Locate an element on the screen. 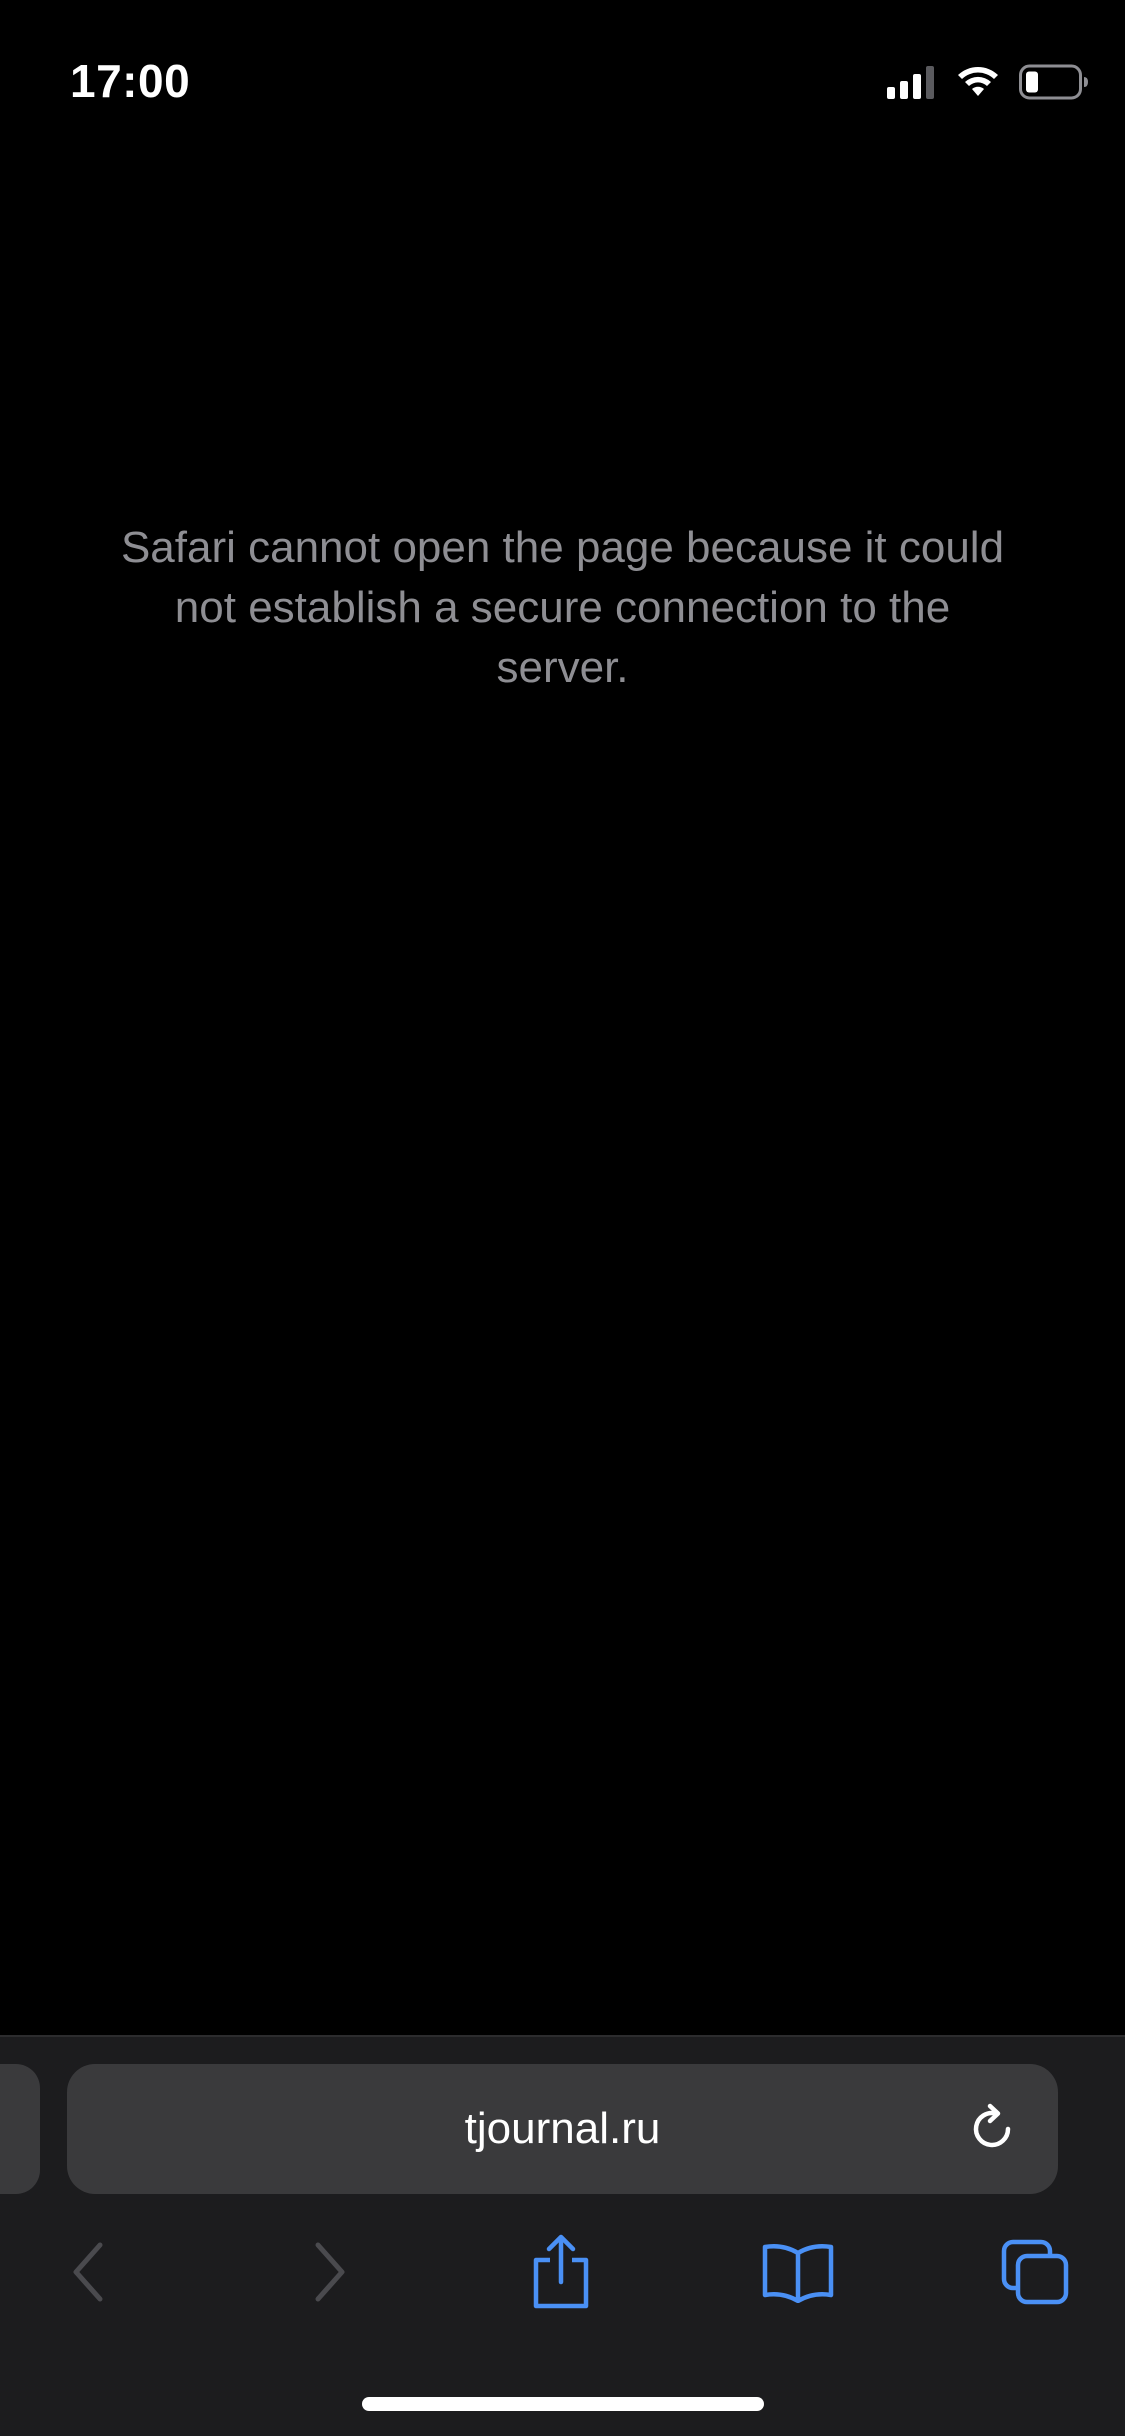  forward-button is located at coordinates (330, 2272).